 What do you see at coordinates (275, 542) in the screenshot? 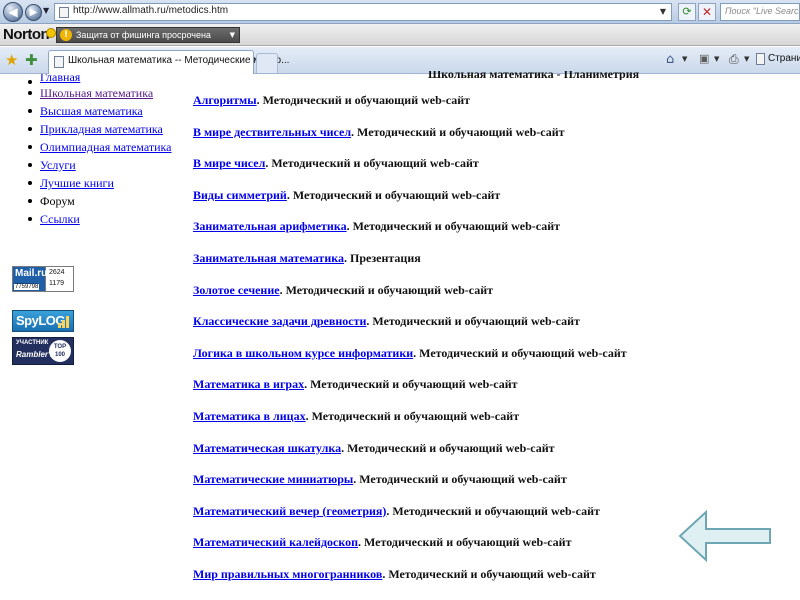
I see `resource-link: Математический калейдоскоп` at bounding box center [275, 542].